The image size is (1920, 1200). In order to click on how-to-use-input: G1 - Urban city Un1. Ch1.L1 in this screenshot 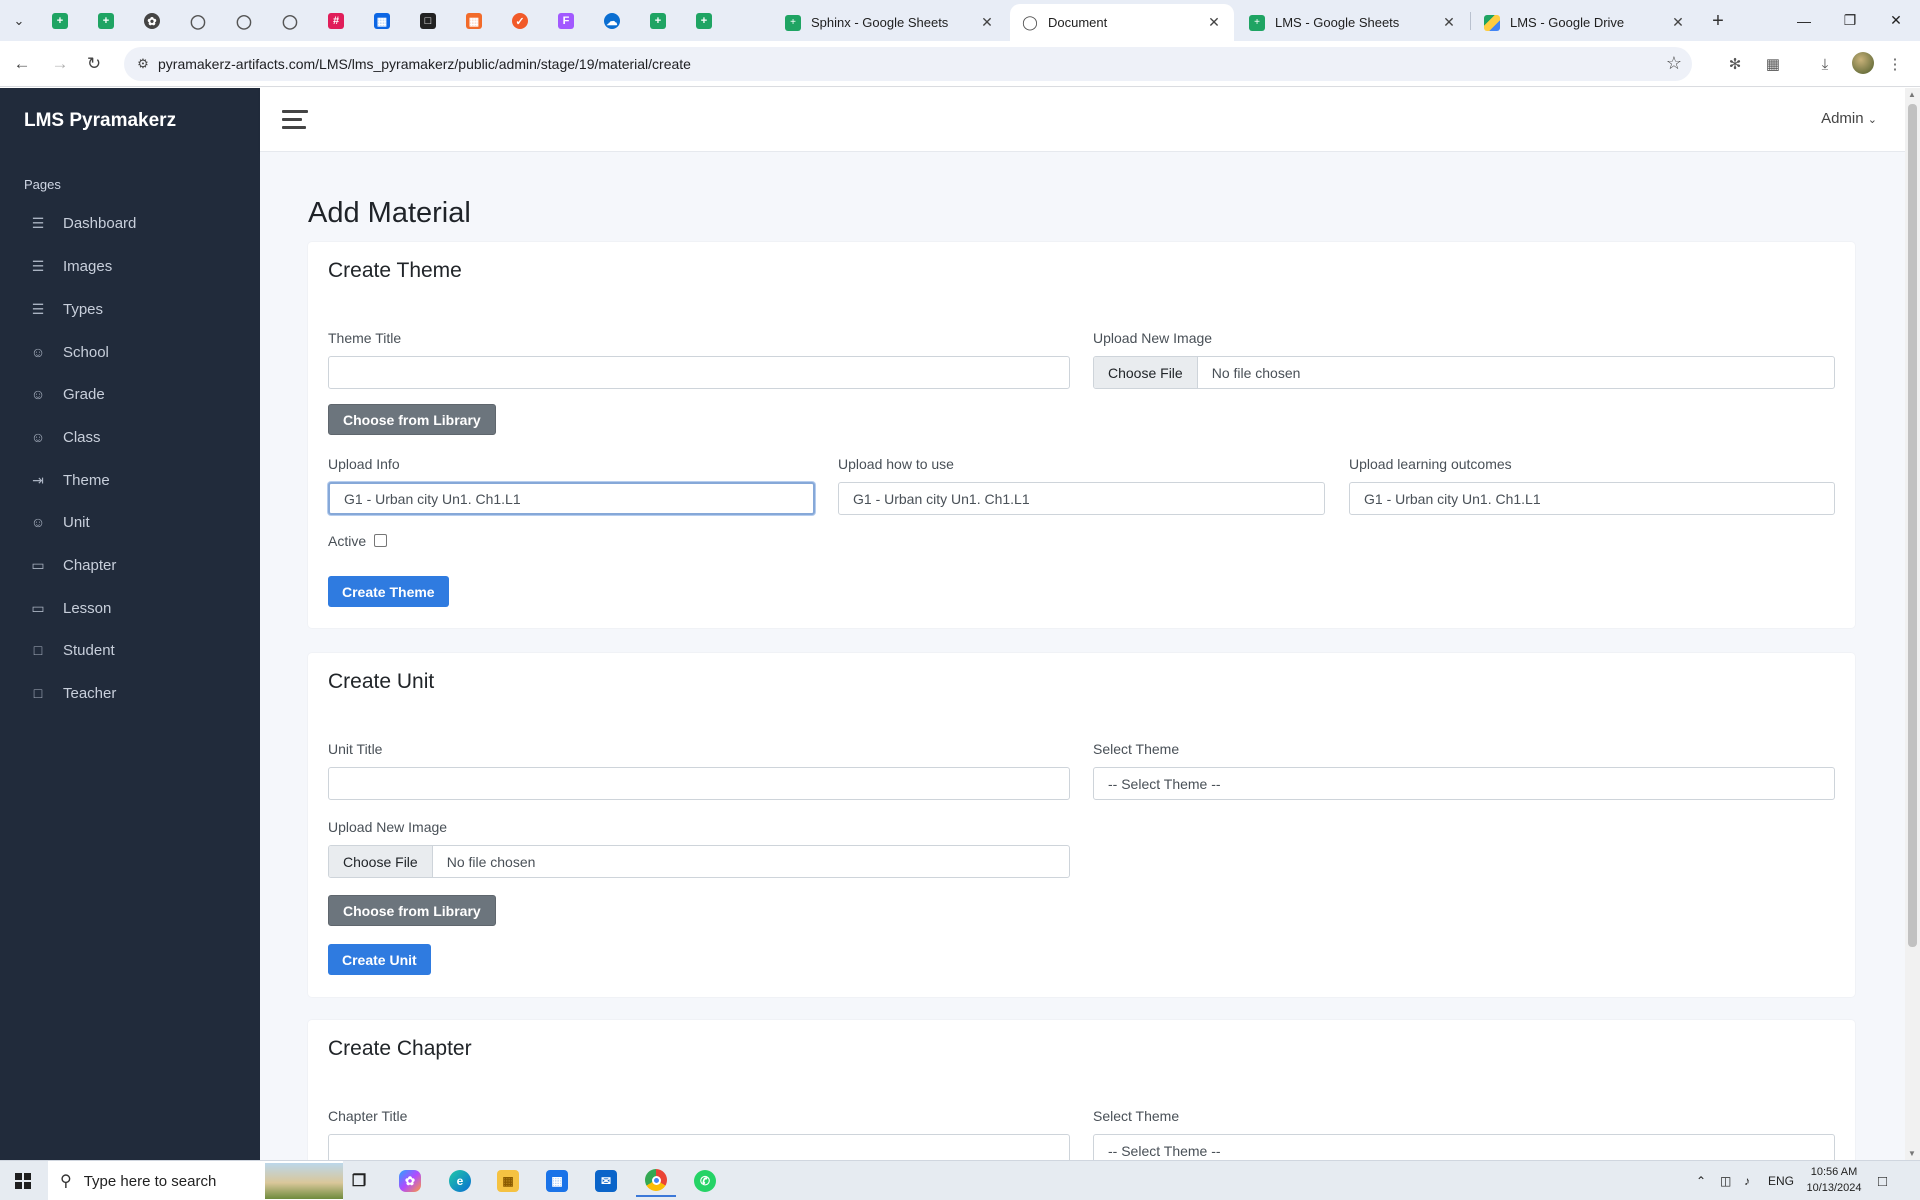, I will do `click(1081, 498)`.